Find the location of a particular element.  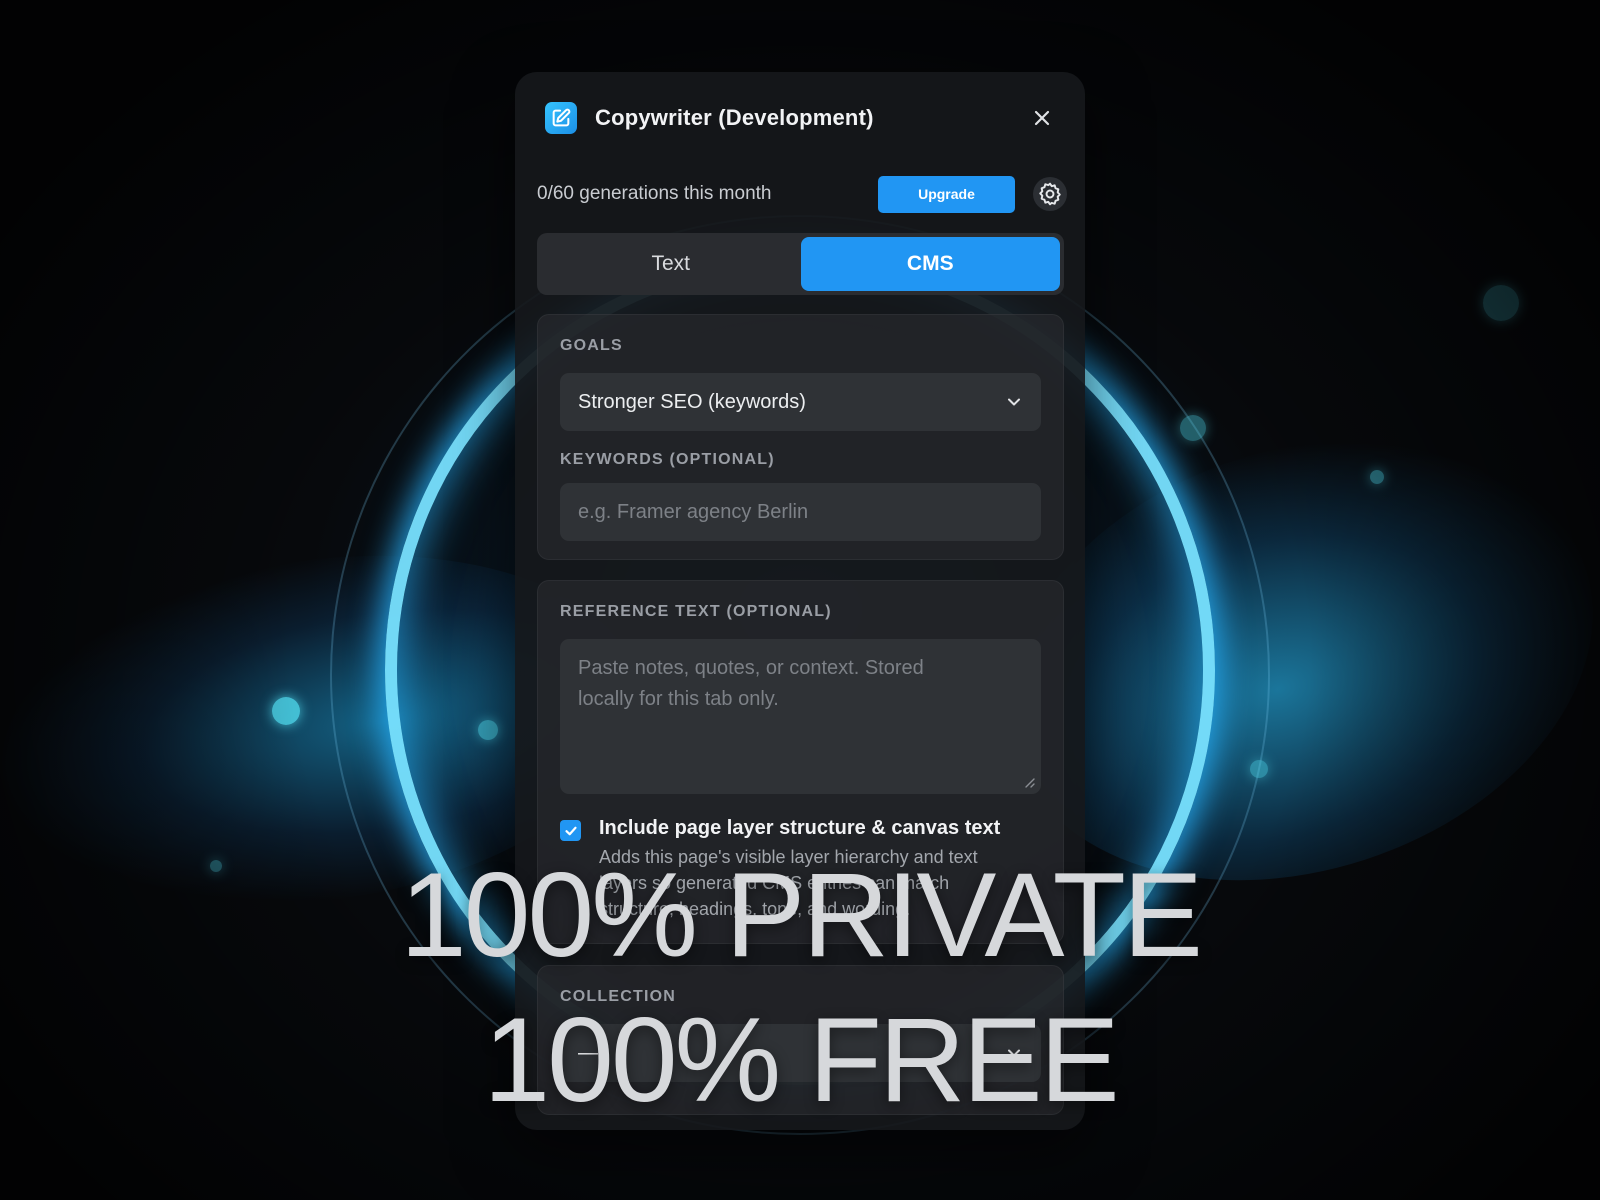

chevron-down-icon is located at coordinates (1014, 402).